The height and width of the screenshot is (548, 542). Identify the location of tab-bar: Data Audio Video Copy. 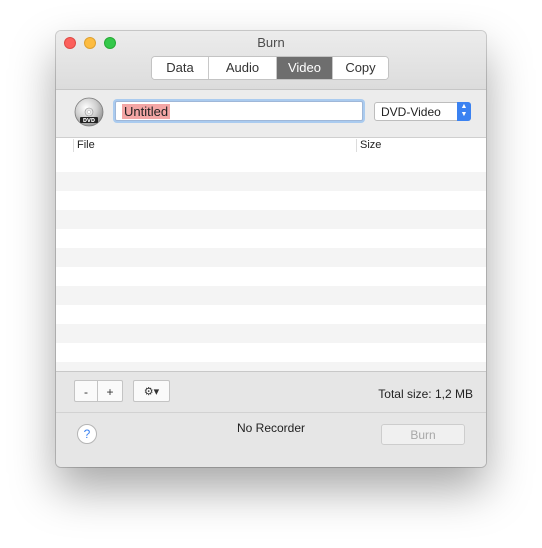
(270, 68).